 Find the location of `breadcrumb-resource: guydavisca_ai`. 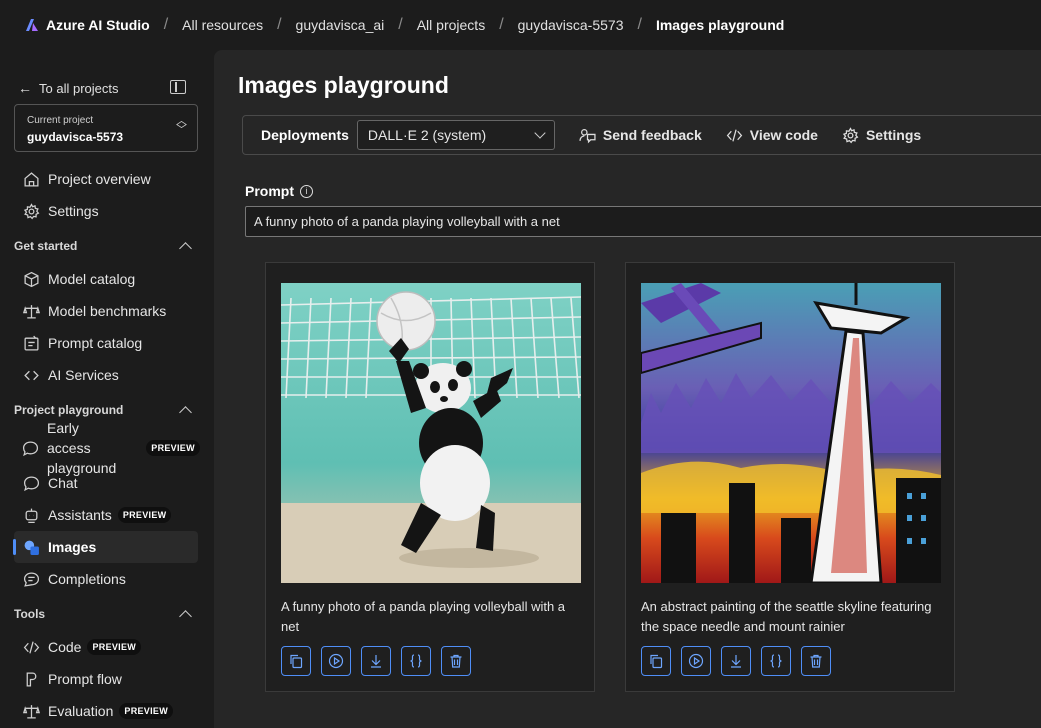

breadcrumb-resource: guydavisca_ai is located at coordinates (340, 25).